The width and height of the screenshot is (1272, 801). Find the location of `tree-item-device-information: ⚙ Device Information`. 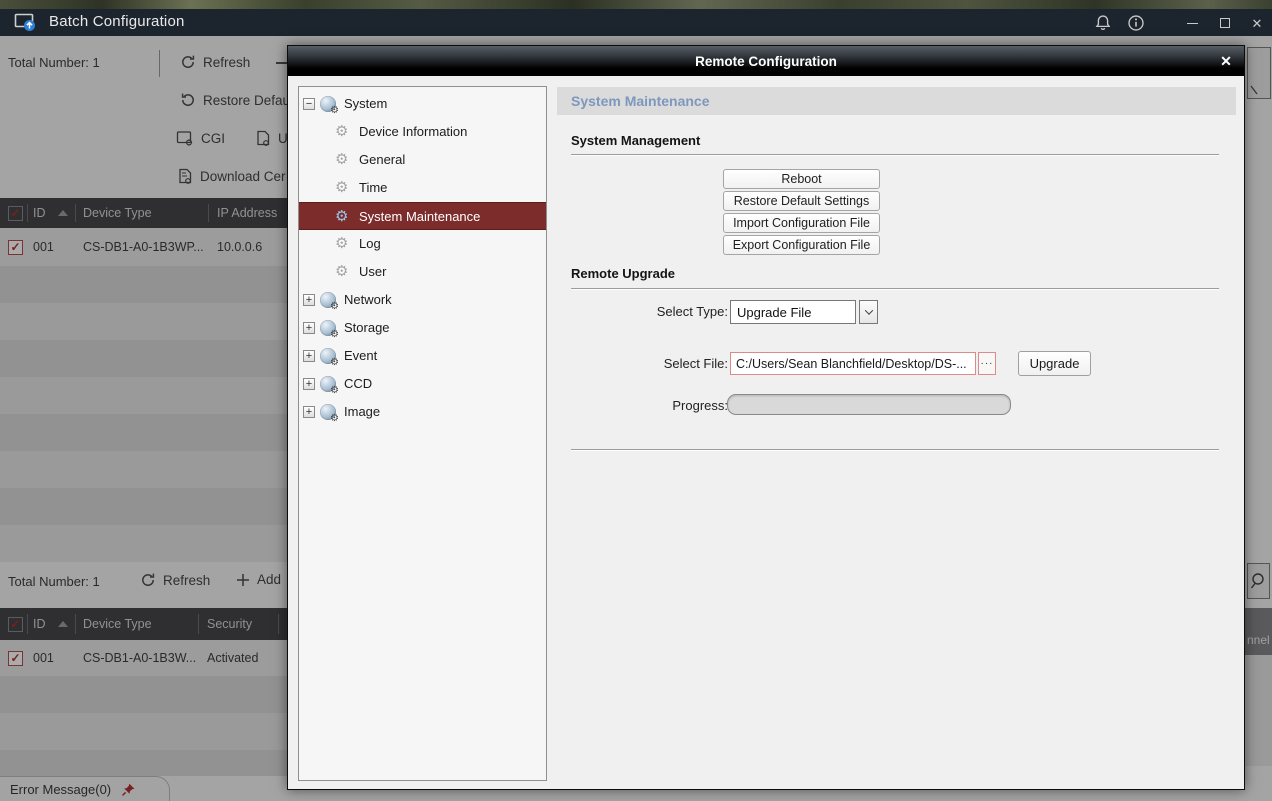

tree-item-device-information: ⚙ Device Information is located at coordinates (422, 132).